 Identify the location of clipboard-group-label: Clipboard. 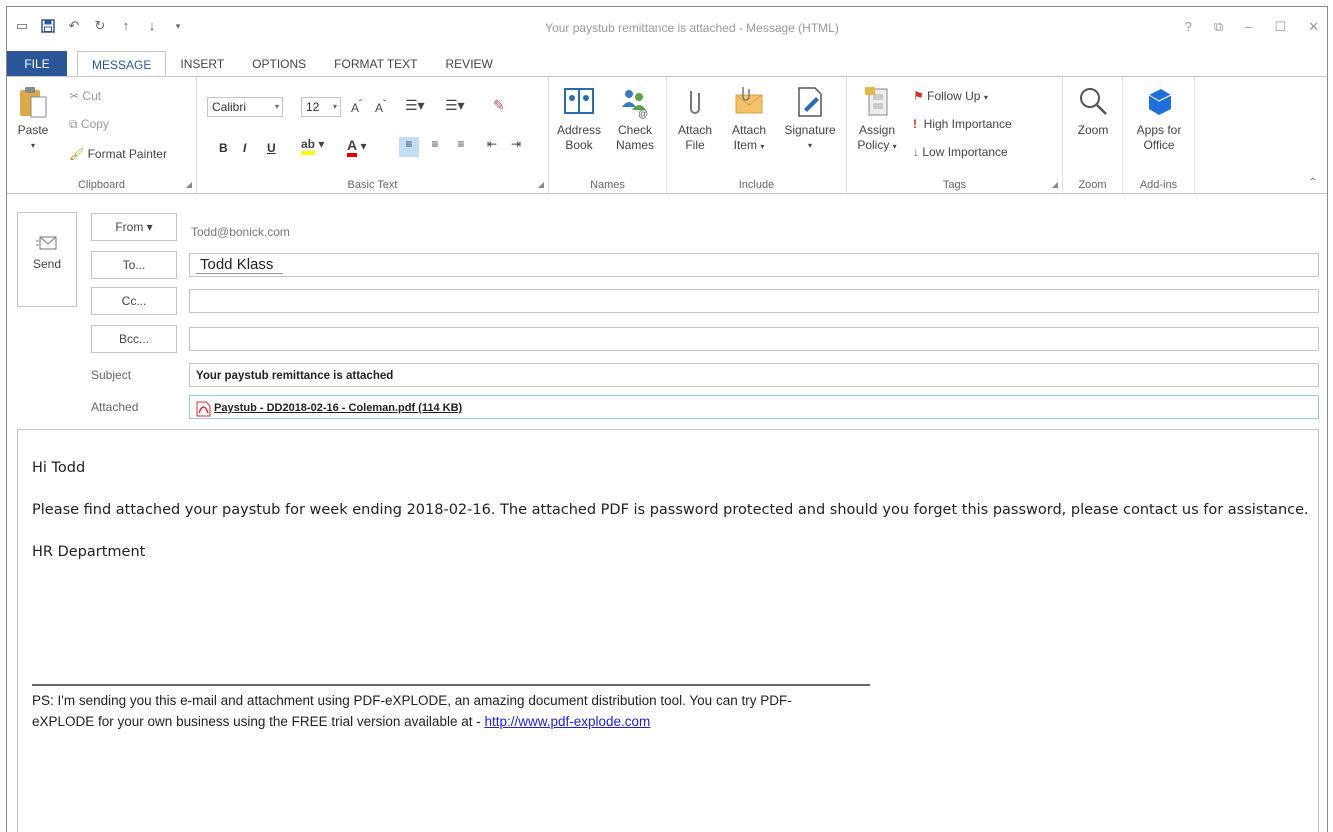
(101, 185).